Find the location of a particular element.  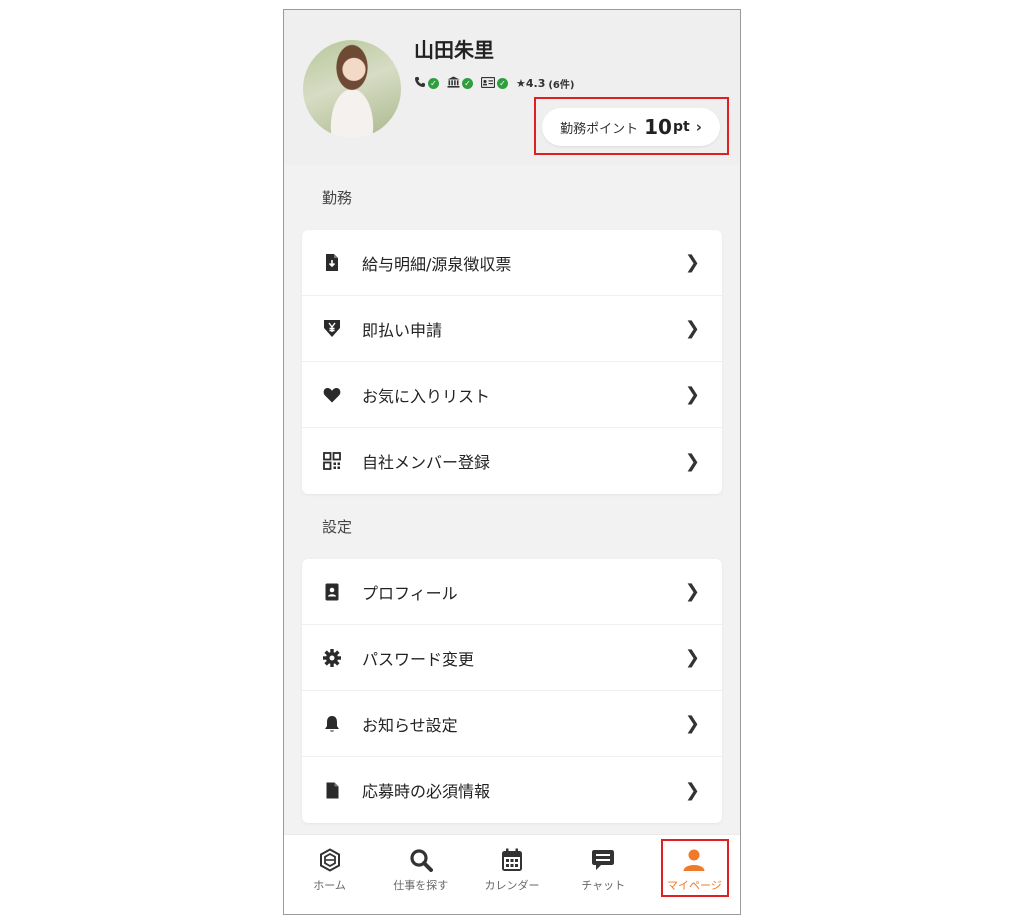

rating-count: (6件) is located at coordinates (561, 85).